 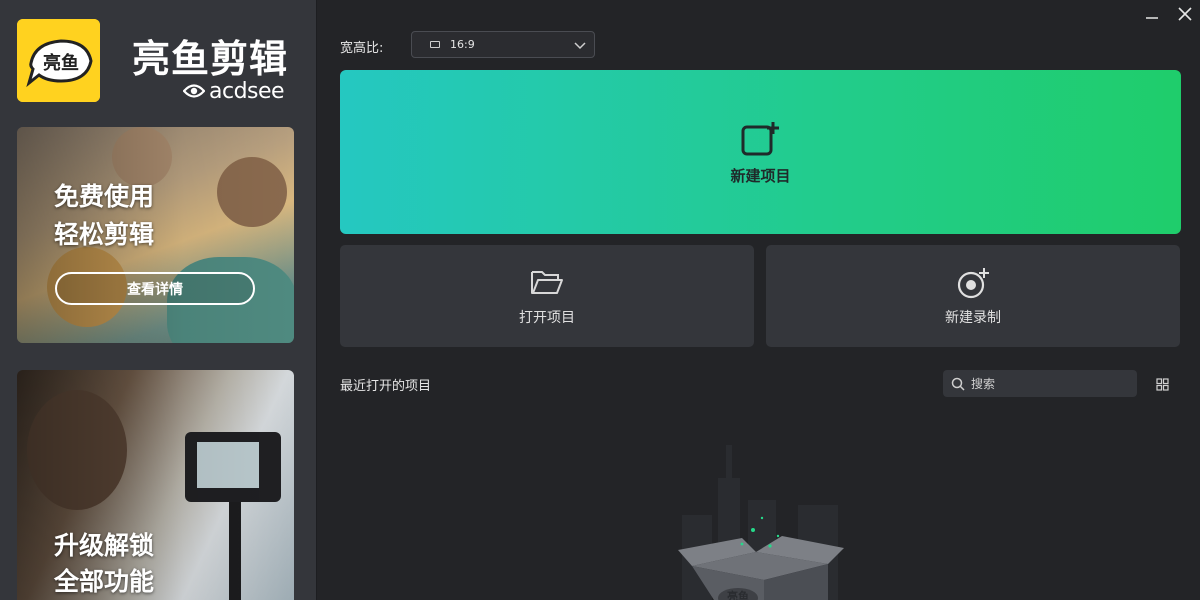 I want to click on minimize-button, so click(x=1152, y=14).